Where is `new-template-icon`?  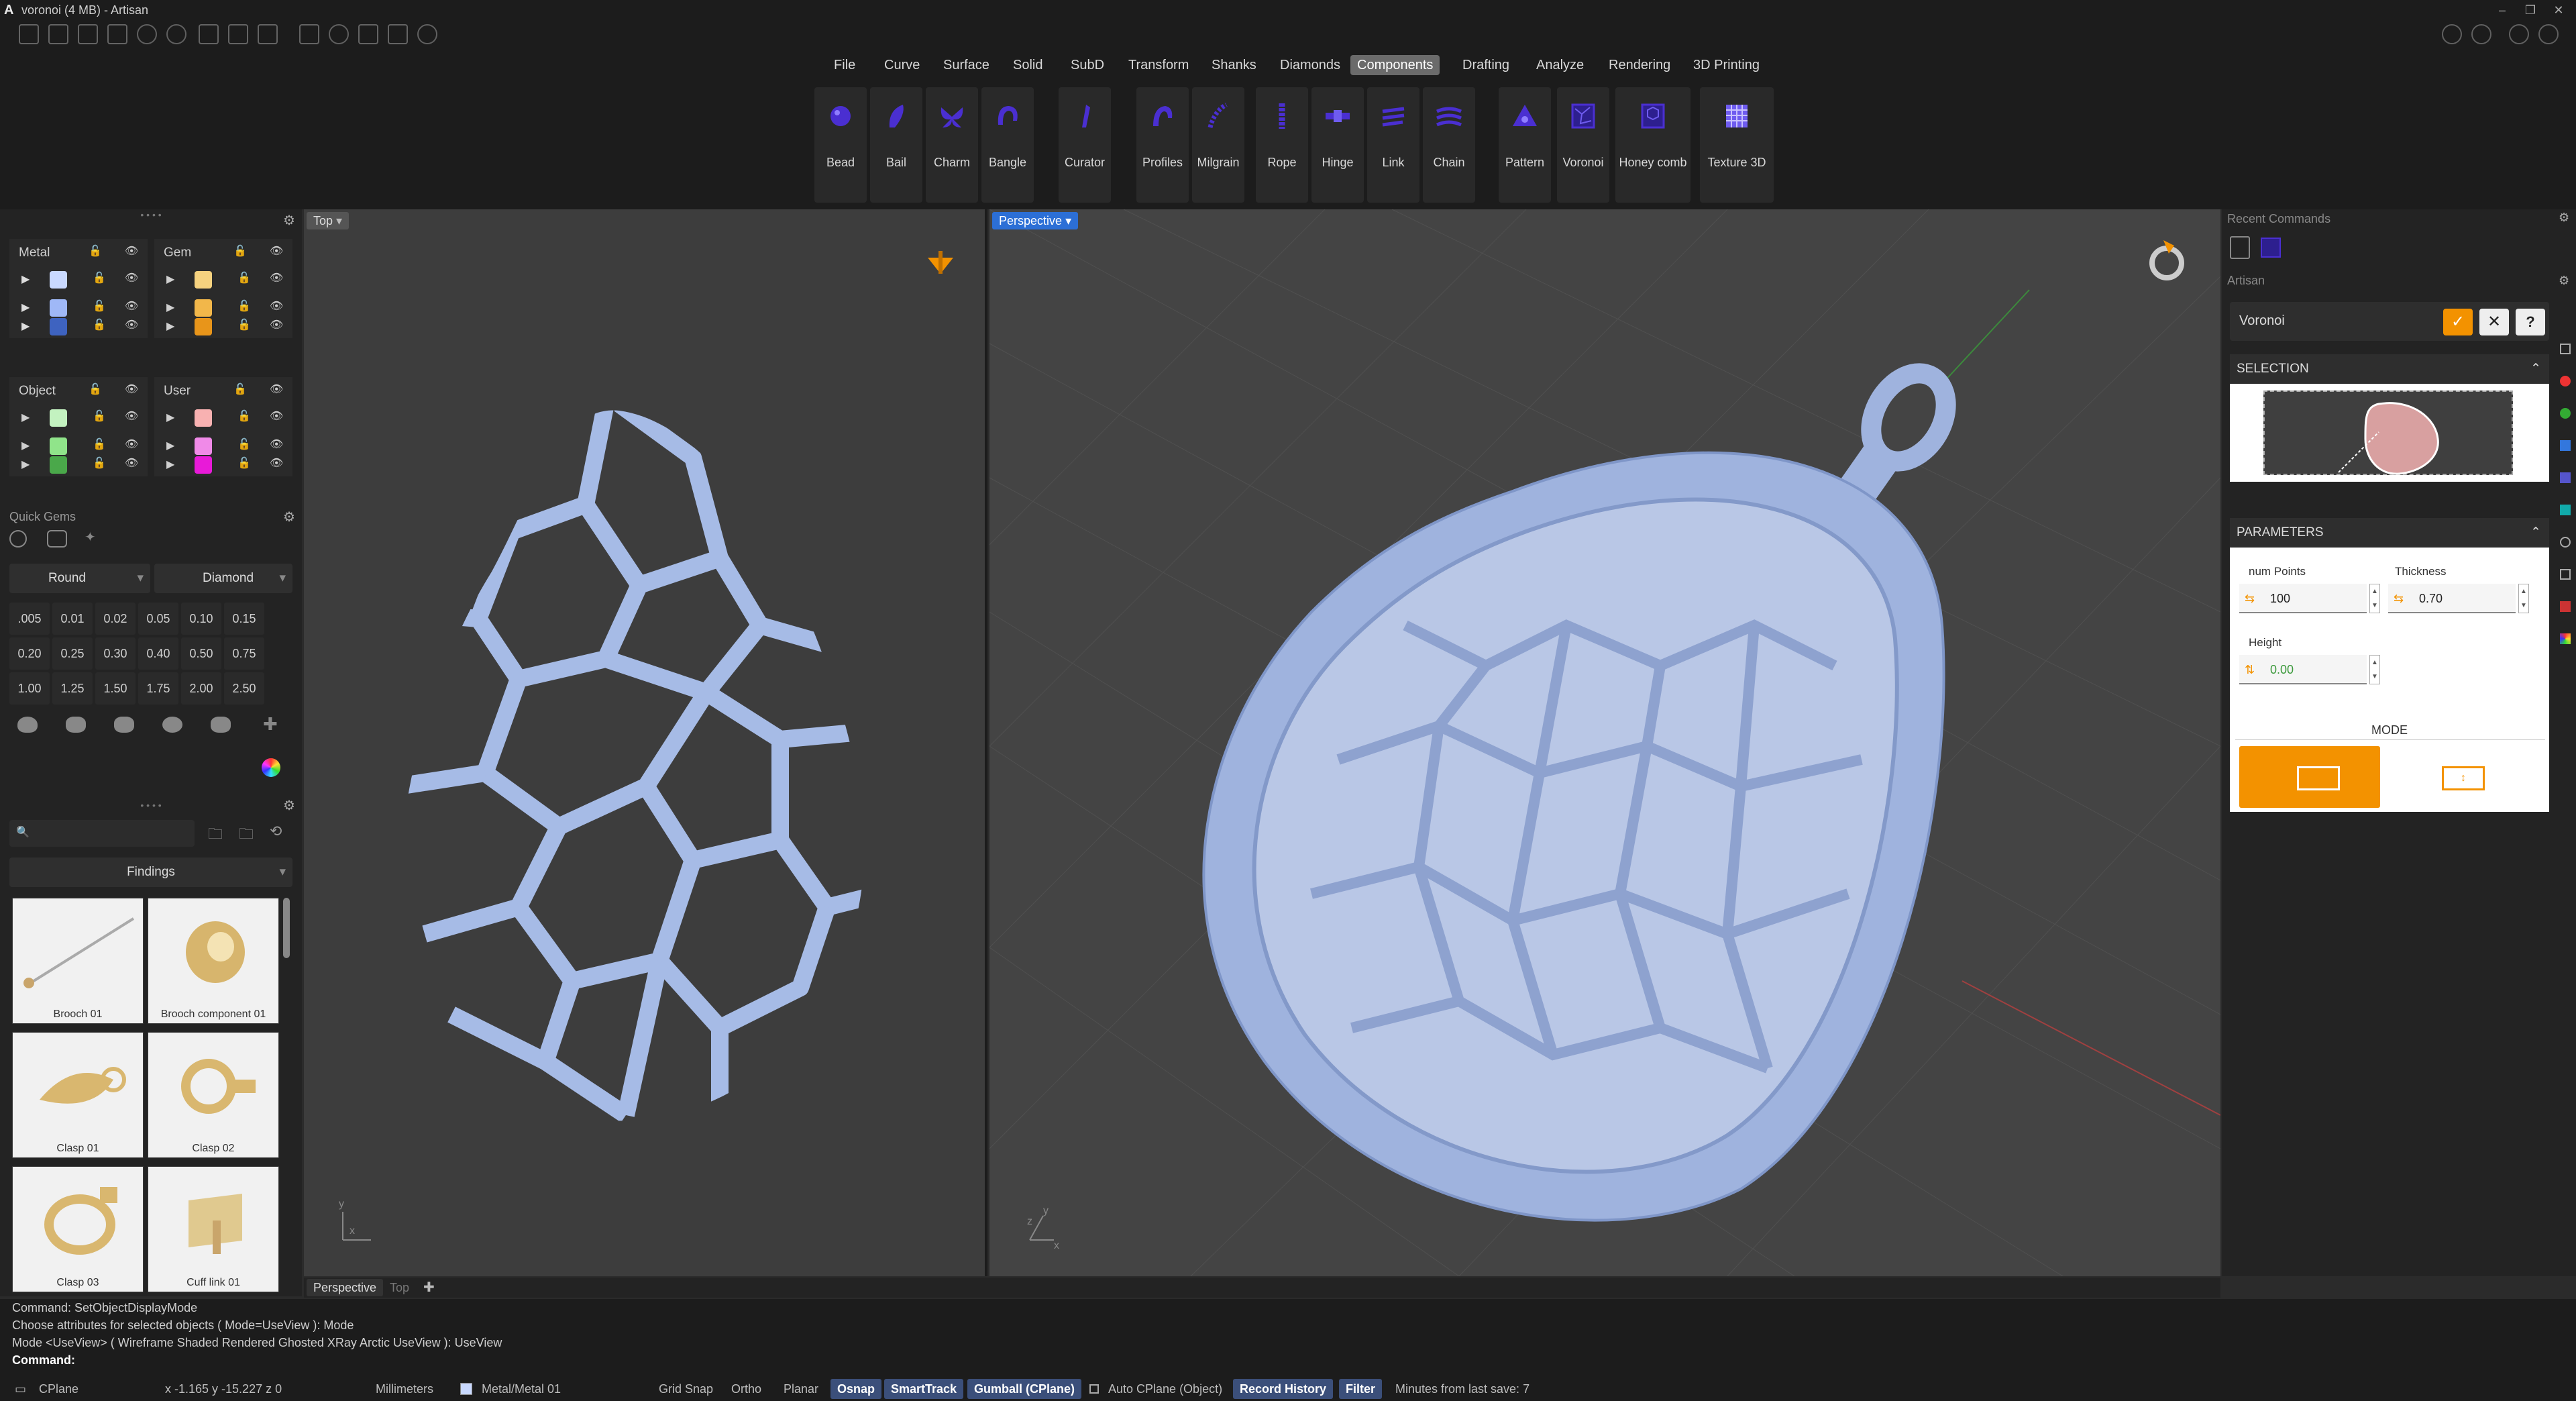 new-template-icon is located at coordinates (58, 34).